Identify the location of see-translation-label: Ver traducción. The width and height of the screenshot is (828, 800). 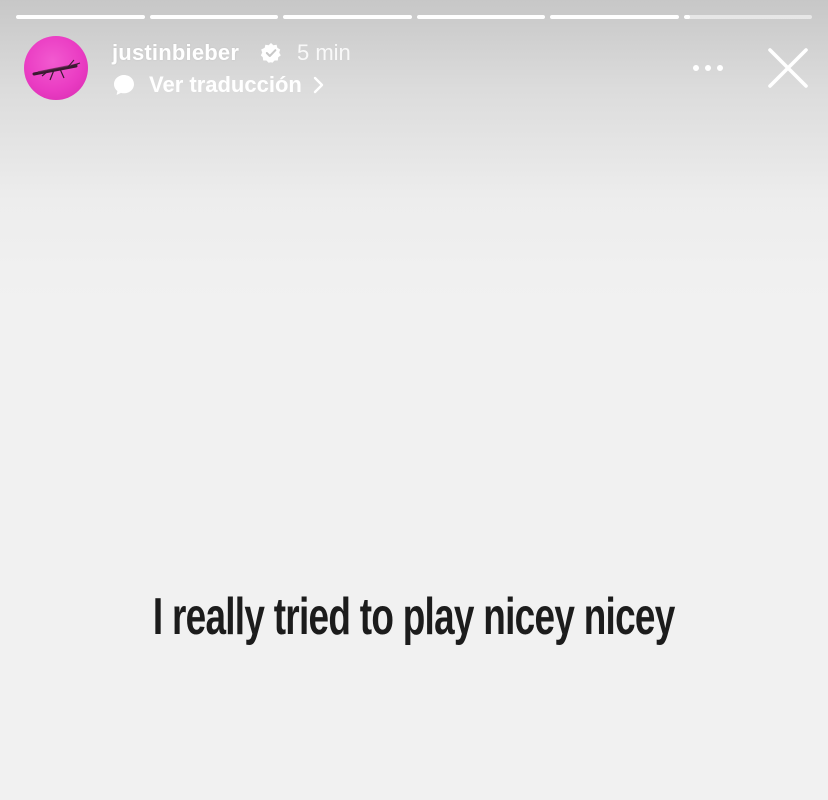
(225, 84).